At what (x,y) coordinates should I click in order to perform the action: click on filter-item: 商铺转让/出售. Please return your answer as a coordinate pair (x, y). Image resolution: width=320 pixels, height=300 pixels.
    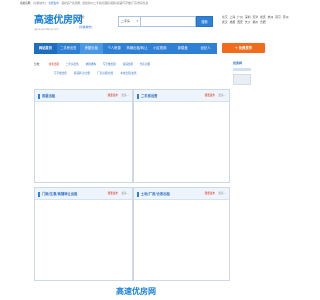
    Looking at the image, I should click on (82, 73).